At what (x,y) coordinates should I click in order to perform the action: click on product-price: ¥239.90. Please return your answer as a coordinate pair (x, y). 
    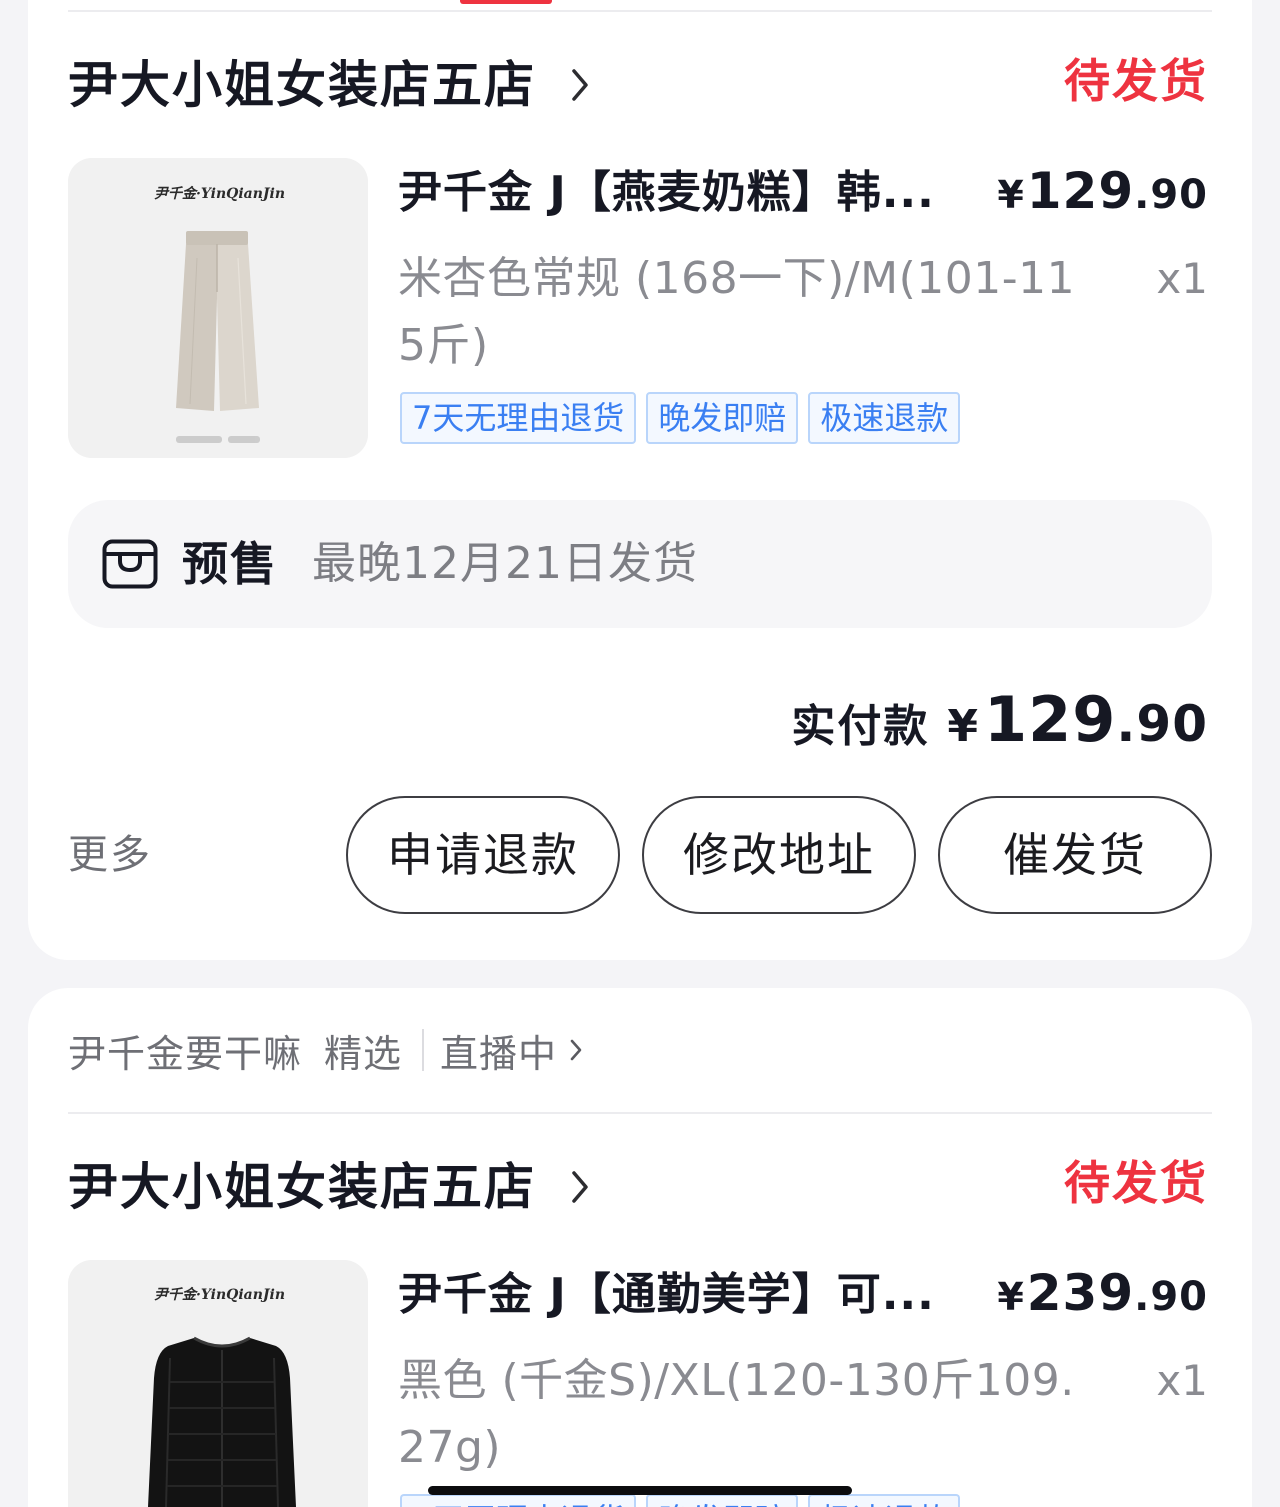
    Looking at the image, I should click on (1102, 1299).